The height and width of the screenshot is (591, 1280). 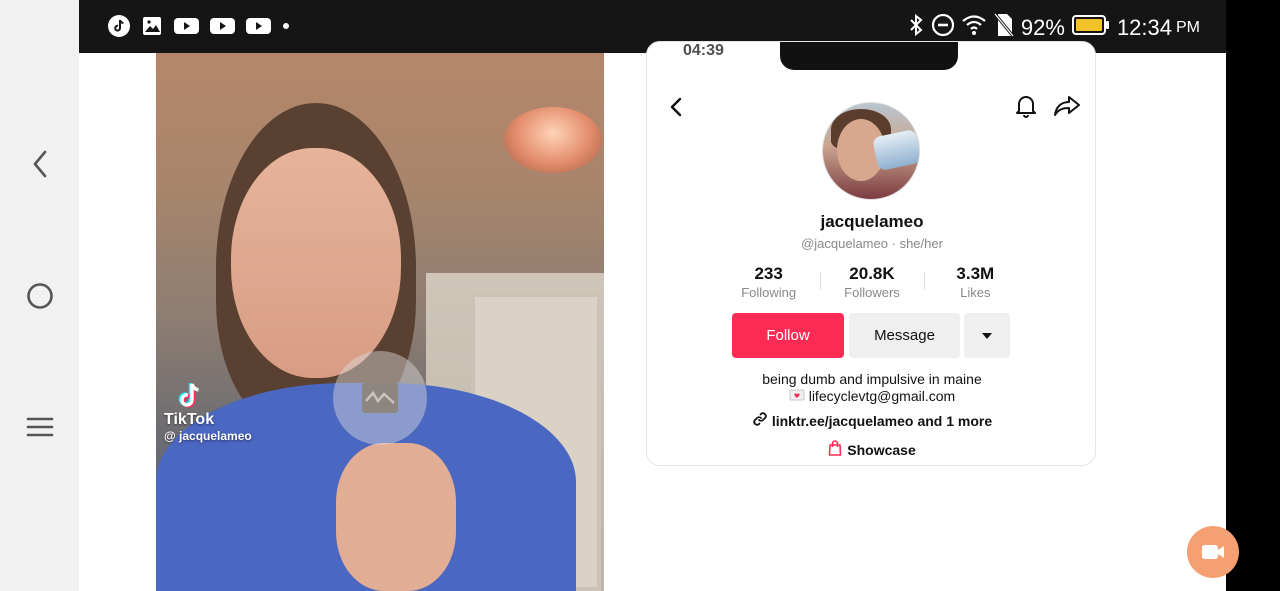 I want to click on video-camera-icon, so click(x=1213, y=552).